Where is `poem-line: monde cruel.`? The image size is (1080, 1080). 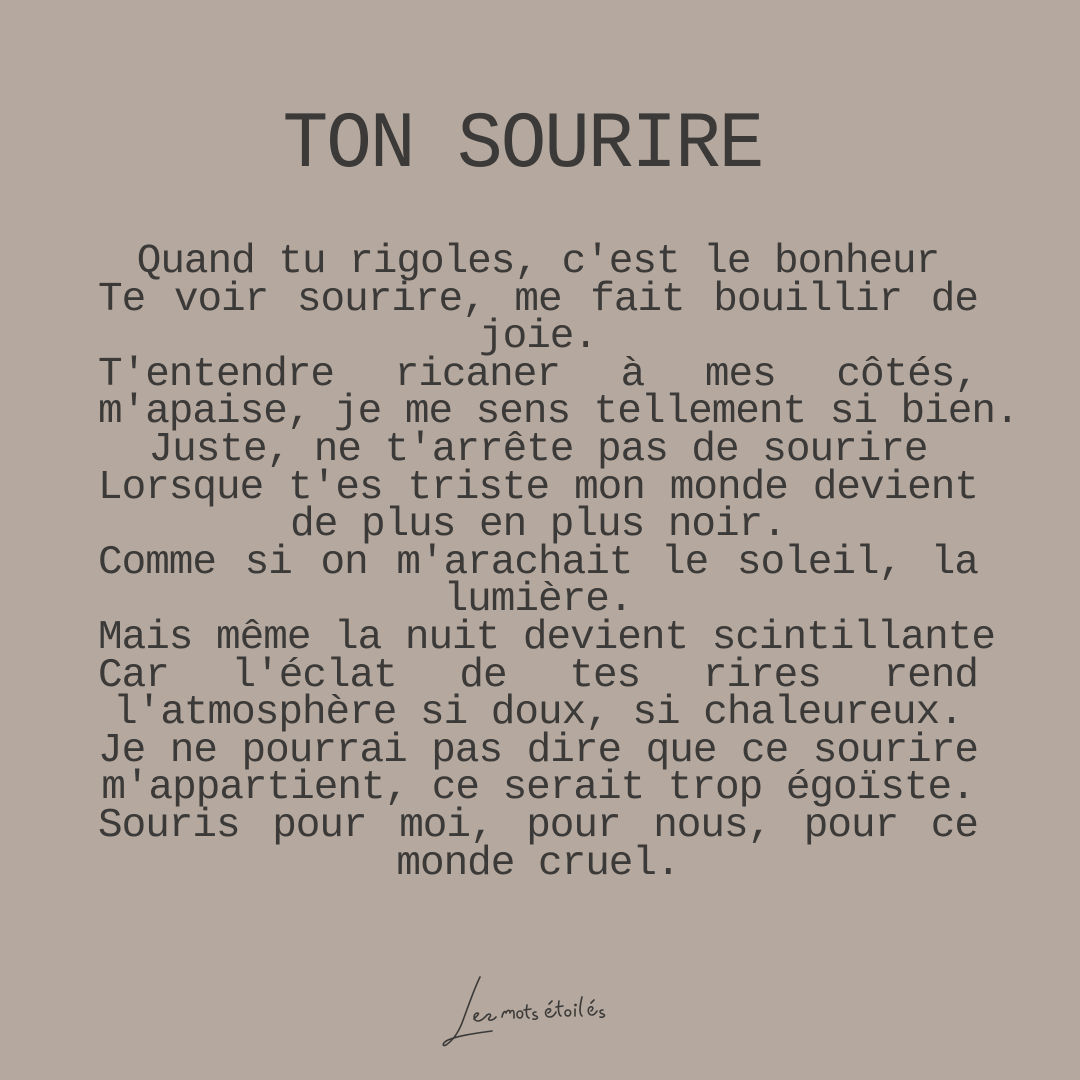 poem-line: monde cruel. is located at coordinates (538, 863).